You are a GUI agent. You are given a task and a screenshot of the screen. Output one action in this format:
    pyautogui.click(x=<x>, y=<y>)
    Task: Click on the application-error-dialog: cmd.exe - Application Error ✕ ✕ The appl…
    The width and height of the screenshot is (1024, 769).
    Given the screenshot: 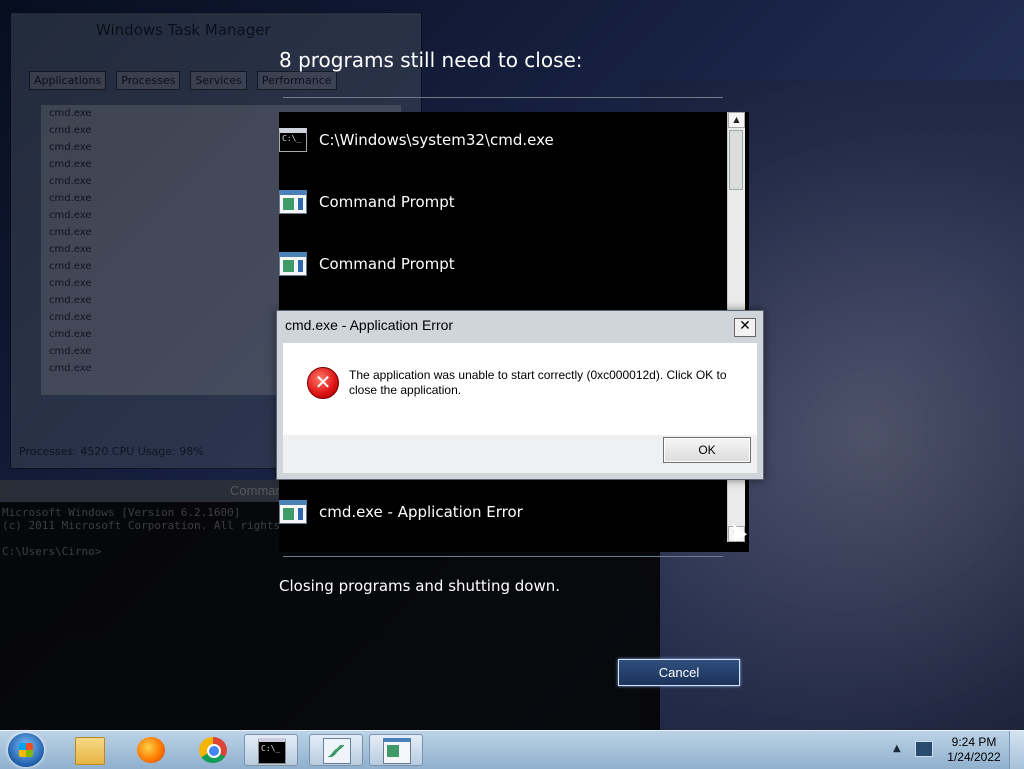 What is the action you would take?
    pyautogui.click(x=520, y=395)
    